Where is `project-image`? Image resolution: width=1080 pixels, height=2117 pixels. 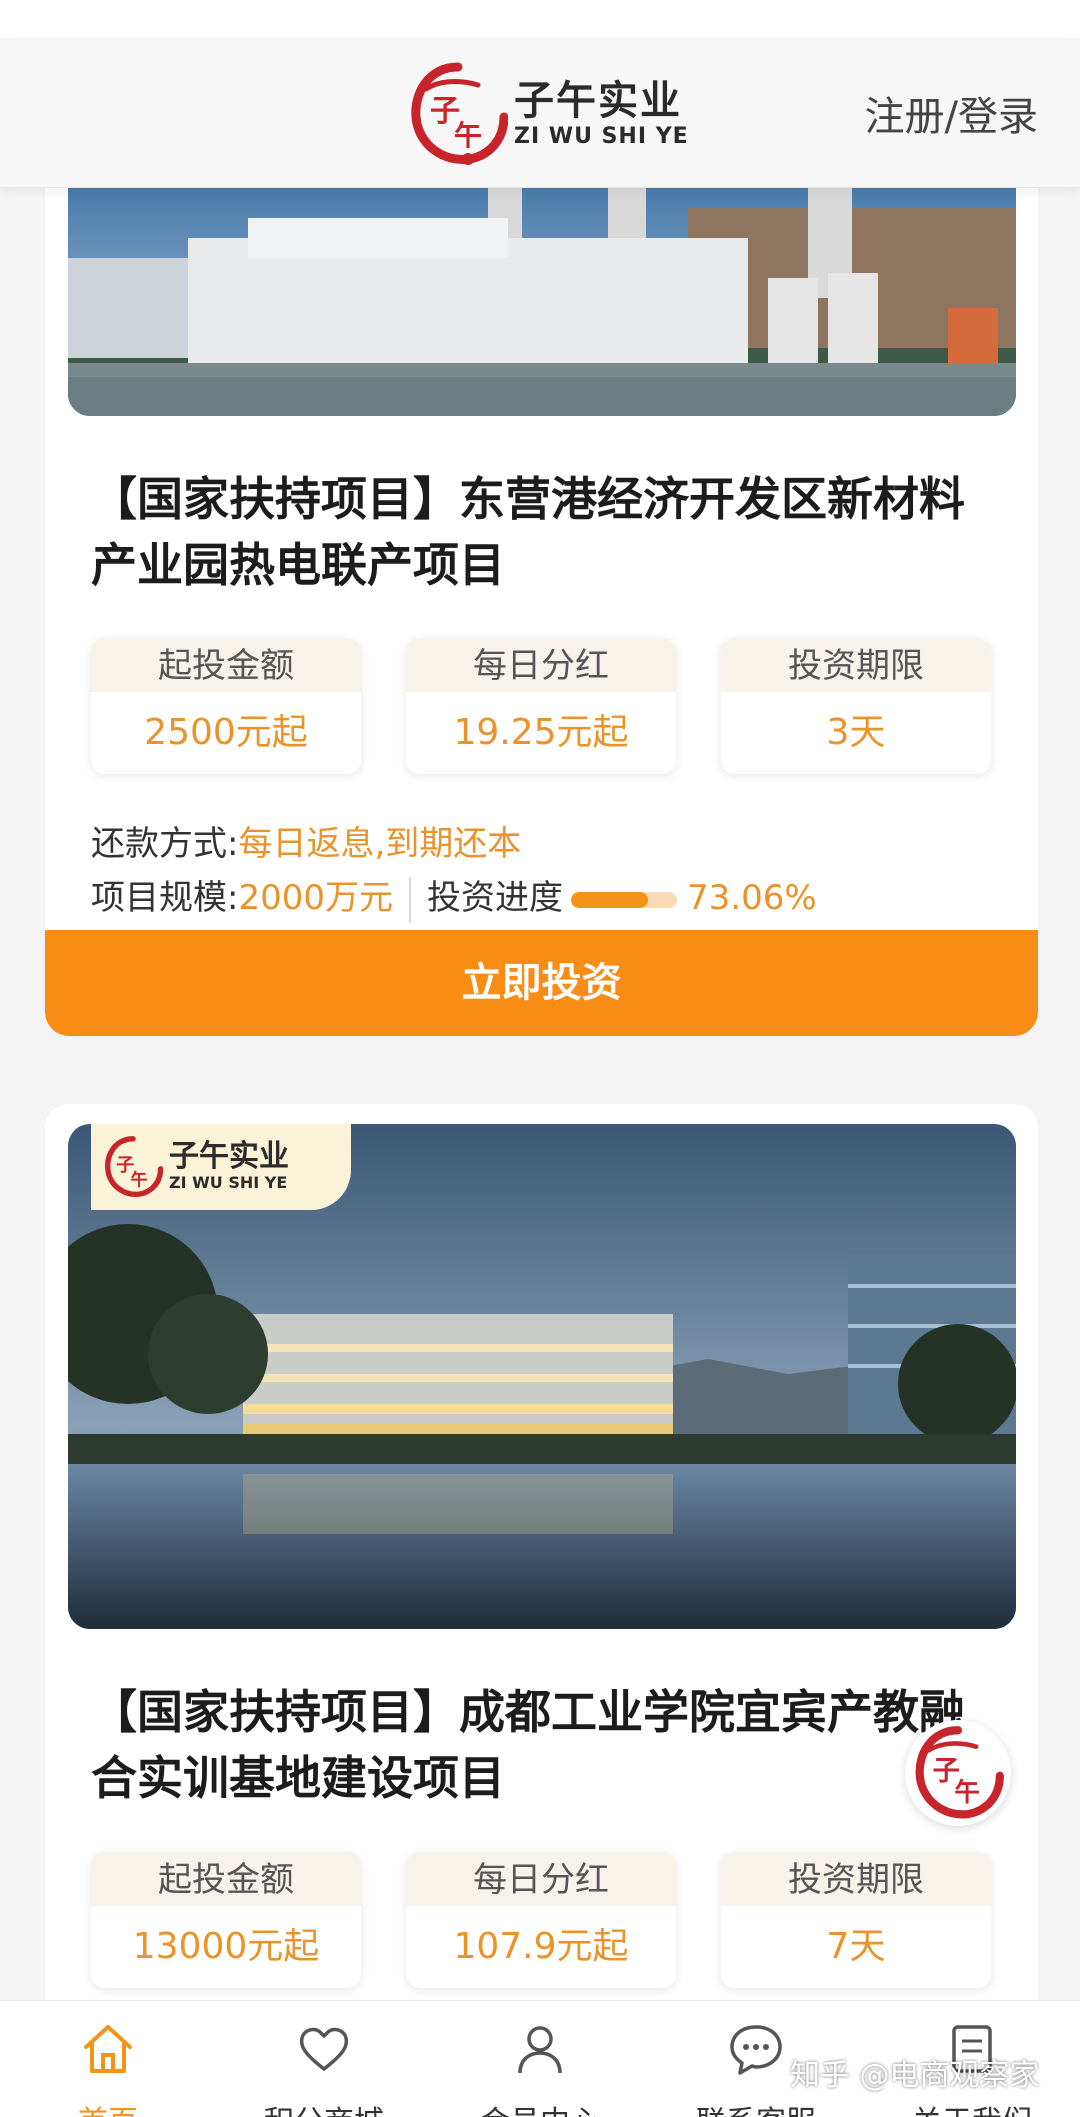 project-image is located at coordinates (542, 302).